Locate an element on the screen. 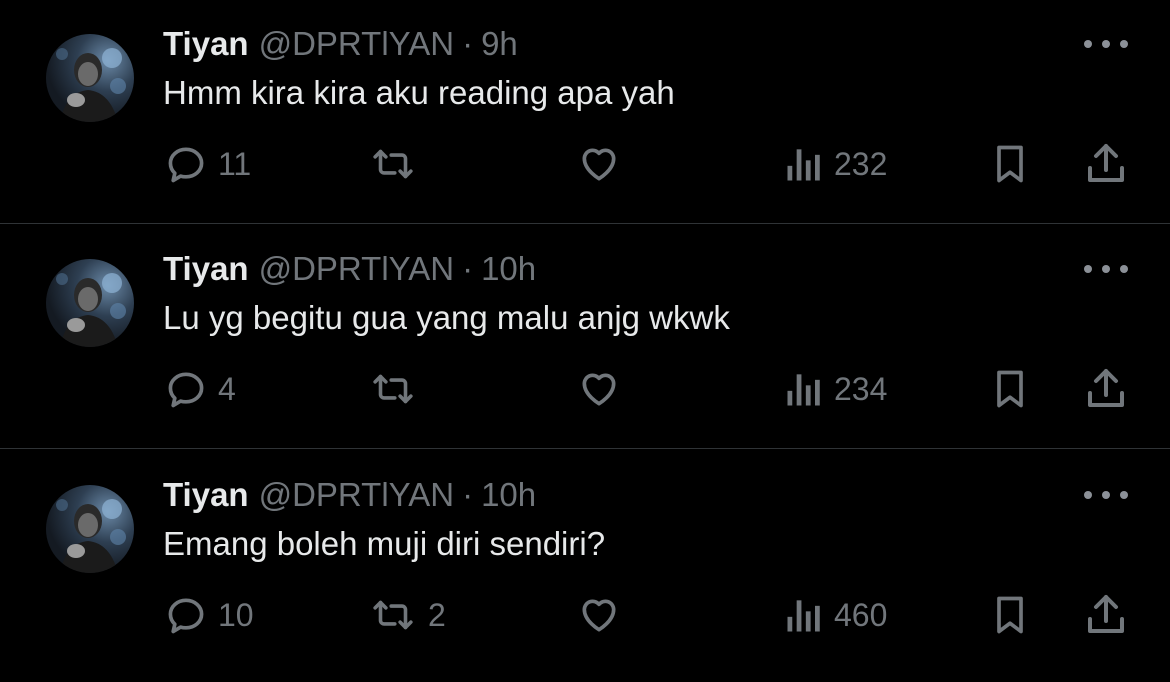  views-button: 460 is located at coordinates (835, 615).